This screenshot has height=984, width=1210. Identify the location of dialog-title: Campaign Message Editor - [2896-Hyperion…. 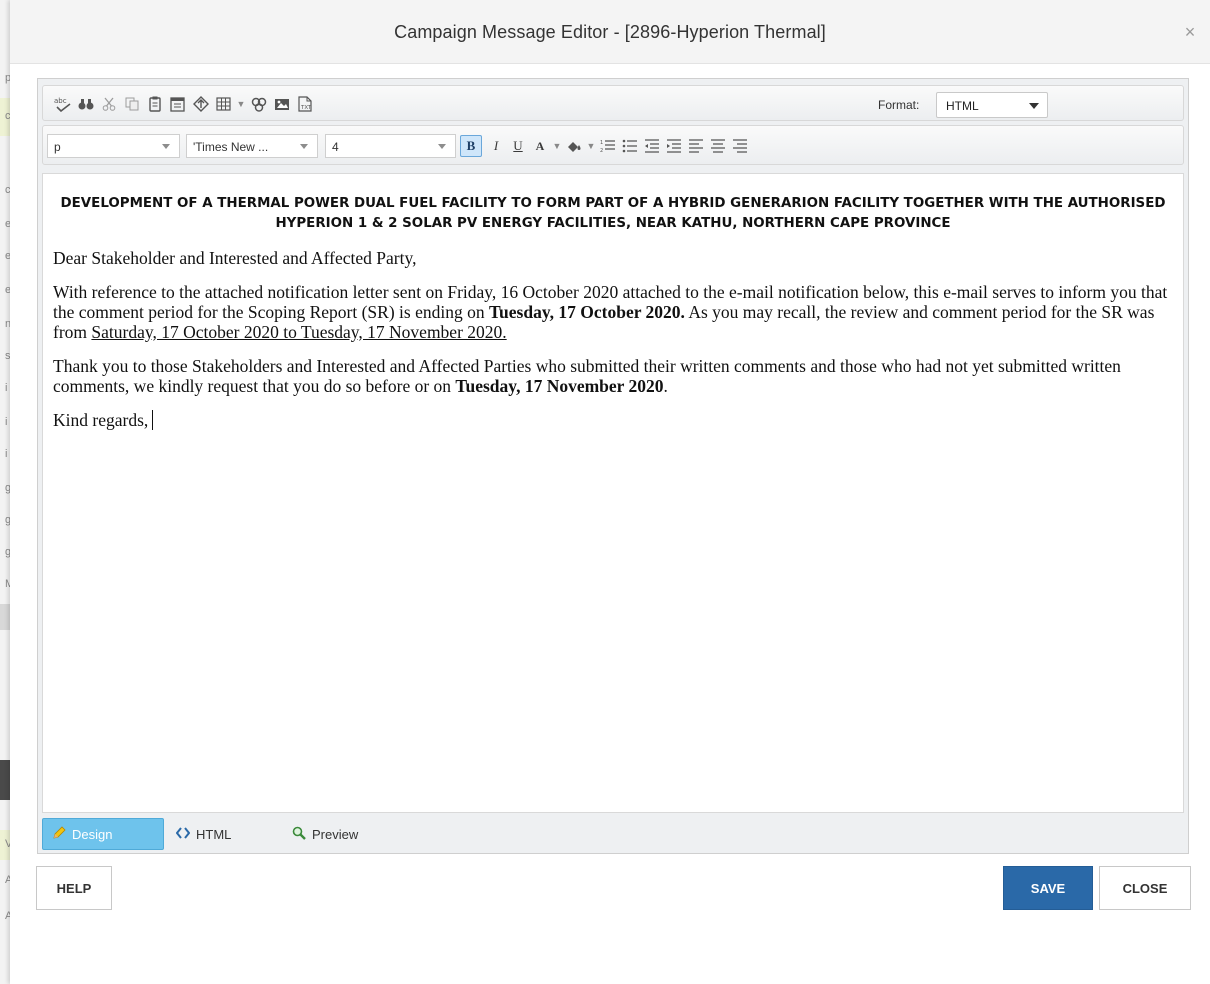
(610, 32).